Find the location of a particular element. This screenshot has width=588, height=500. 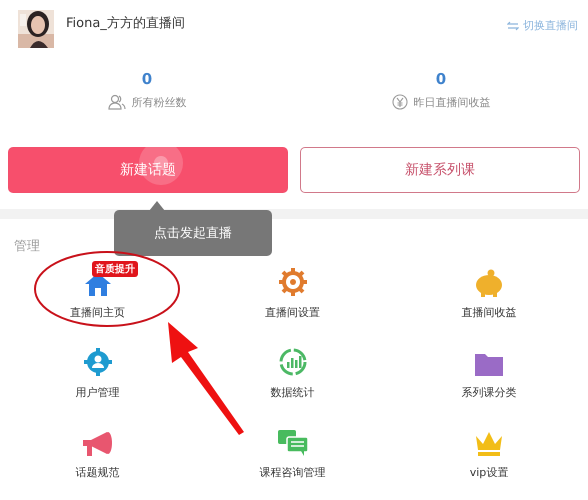

users-icon is located at coordinates (117, 102).